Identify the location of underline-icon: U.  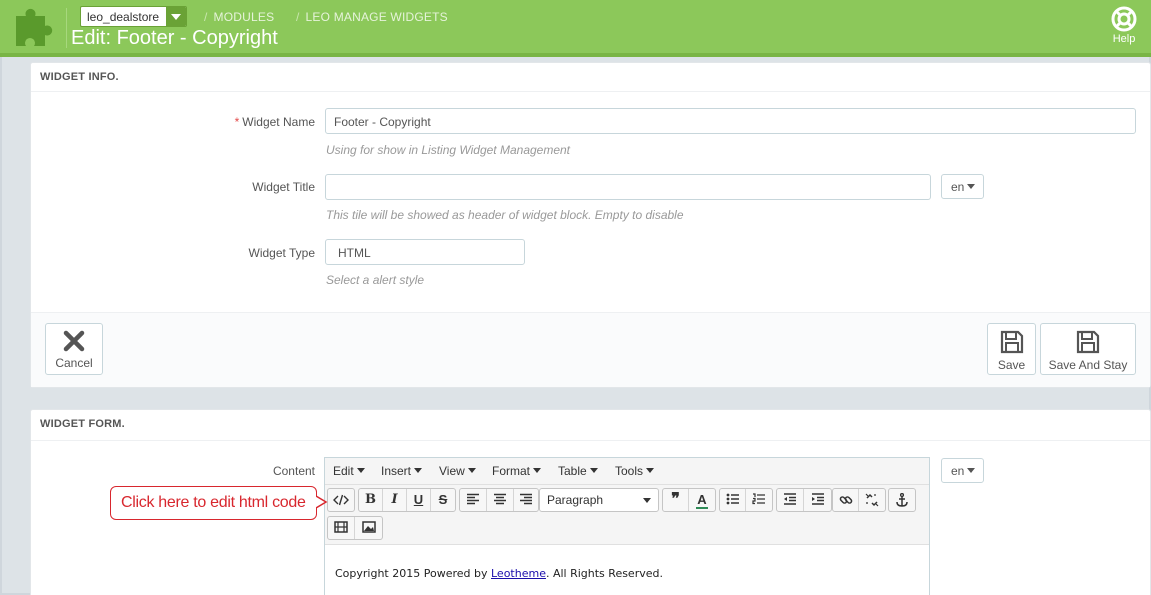
(418, 499).